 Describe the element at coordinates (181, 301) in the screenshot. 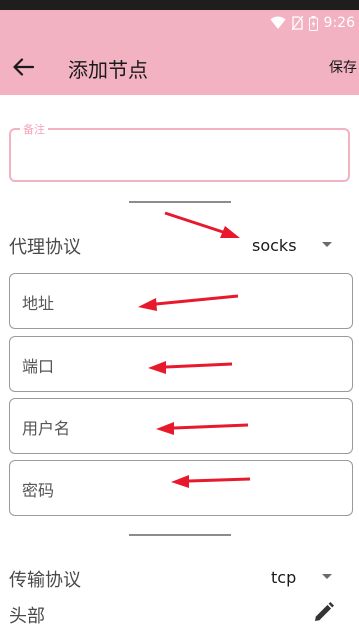

I see `address-field: 地址` at that location.